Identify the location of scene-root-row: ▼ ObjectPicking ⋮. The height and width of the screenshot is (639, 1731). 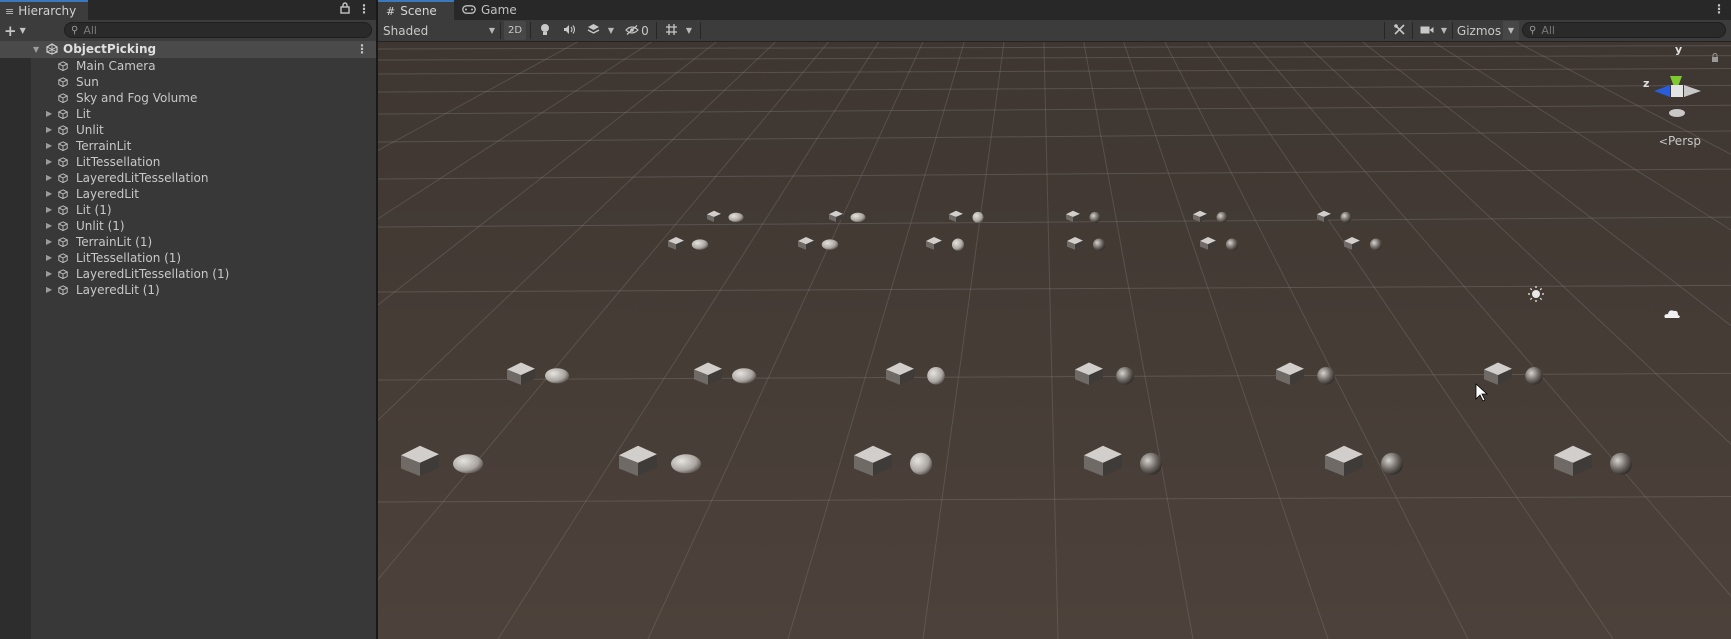
(188, 49).